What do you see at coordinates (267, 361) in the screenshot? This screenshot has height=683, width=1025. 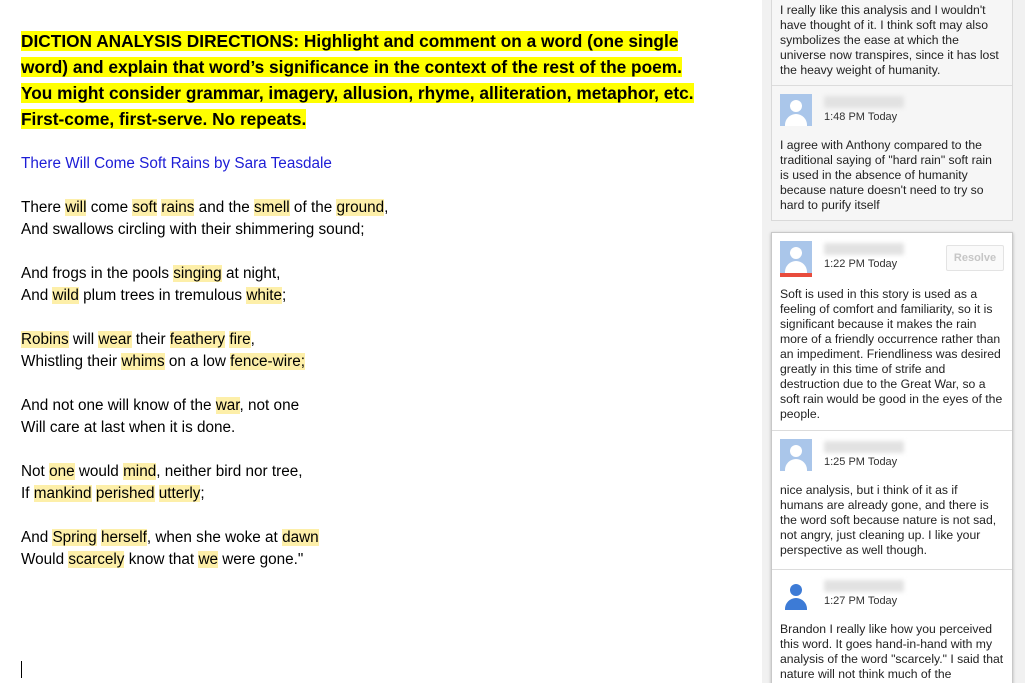 I see `highlighted-word: fence-wire;` at bounding box center [267, 361].